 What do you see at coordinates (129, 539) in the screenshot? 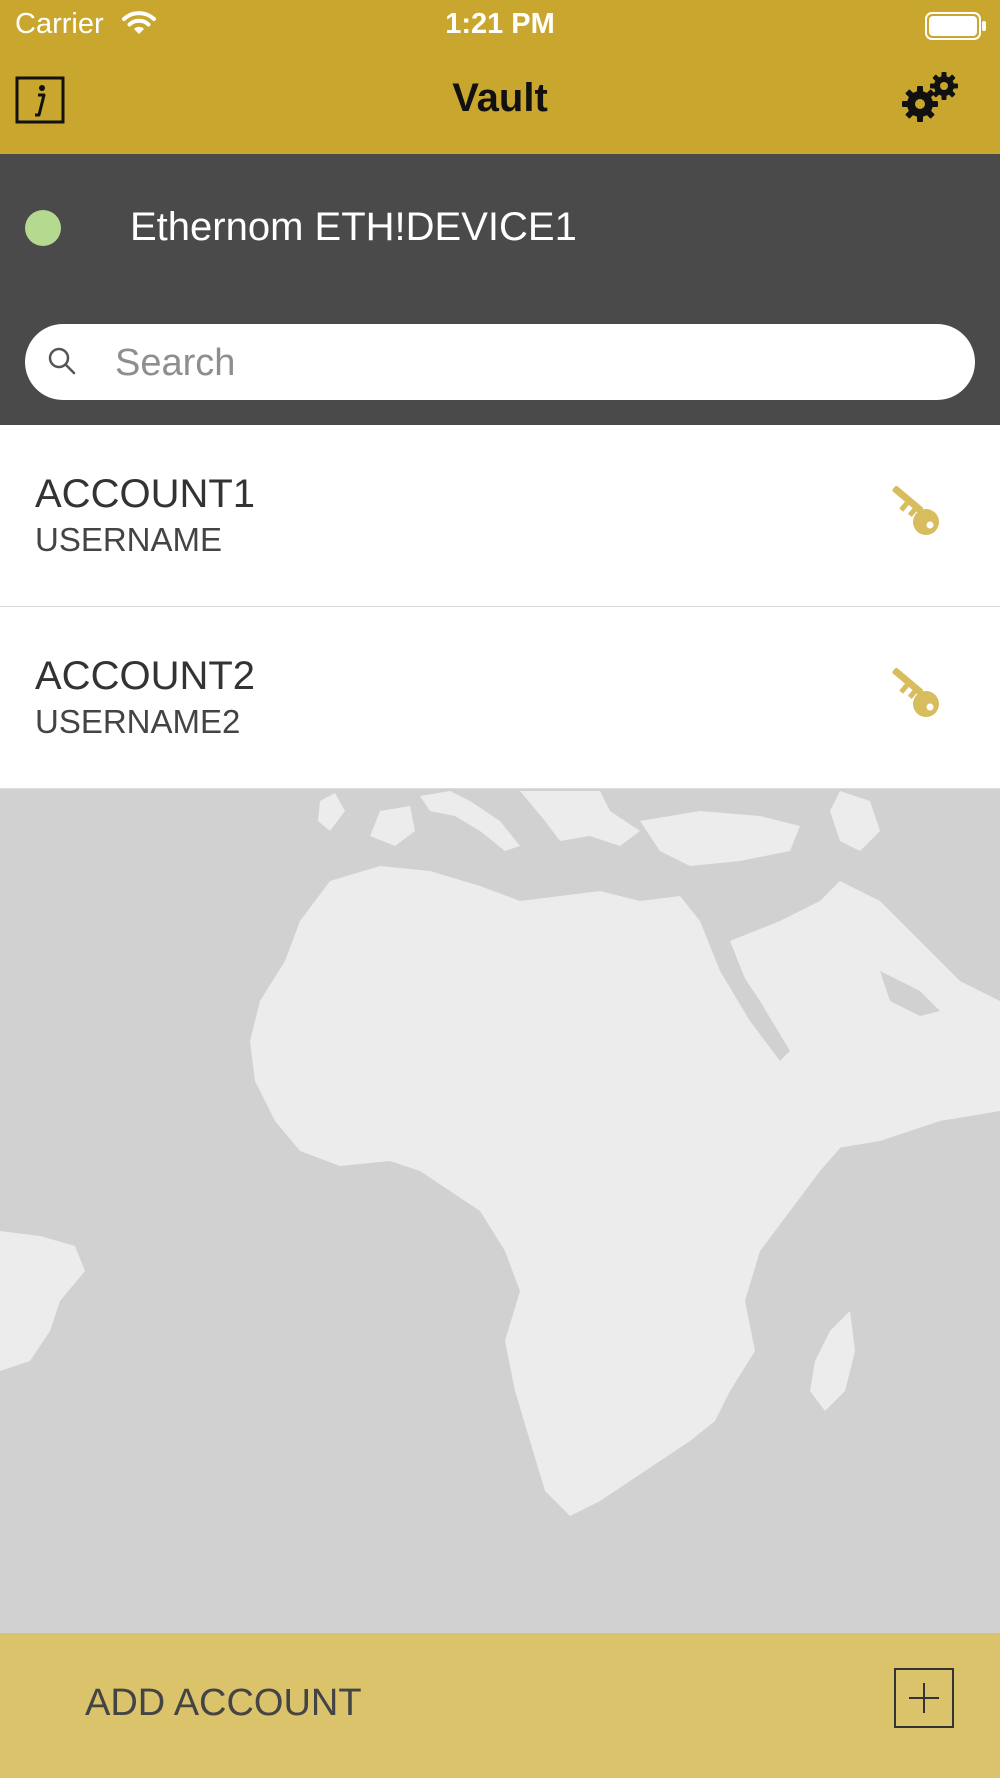
I see `account-username: USERNAME` at bounding box center [129, 539].